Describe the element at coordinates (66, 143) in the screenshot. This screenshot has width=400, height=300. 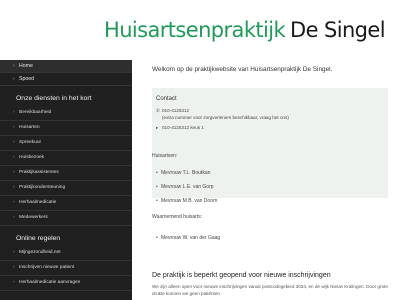
I see `sidebar-item-spreekuur: › Spreekuur` at that location.